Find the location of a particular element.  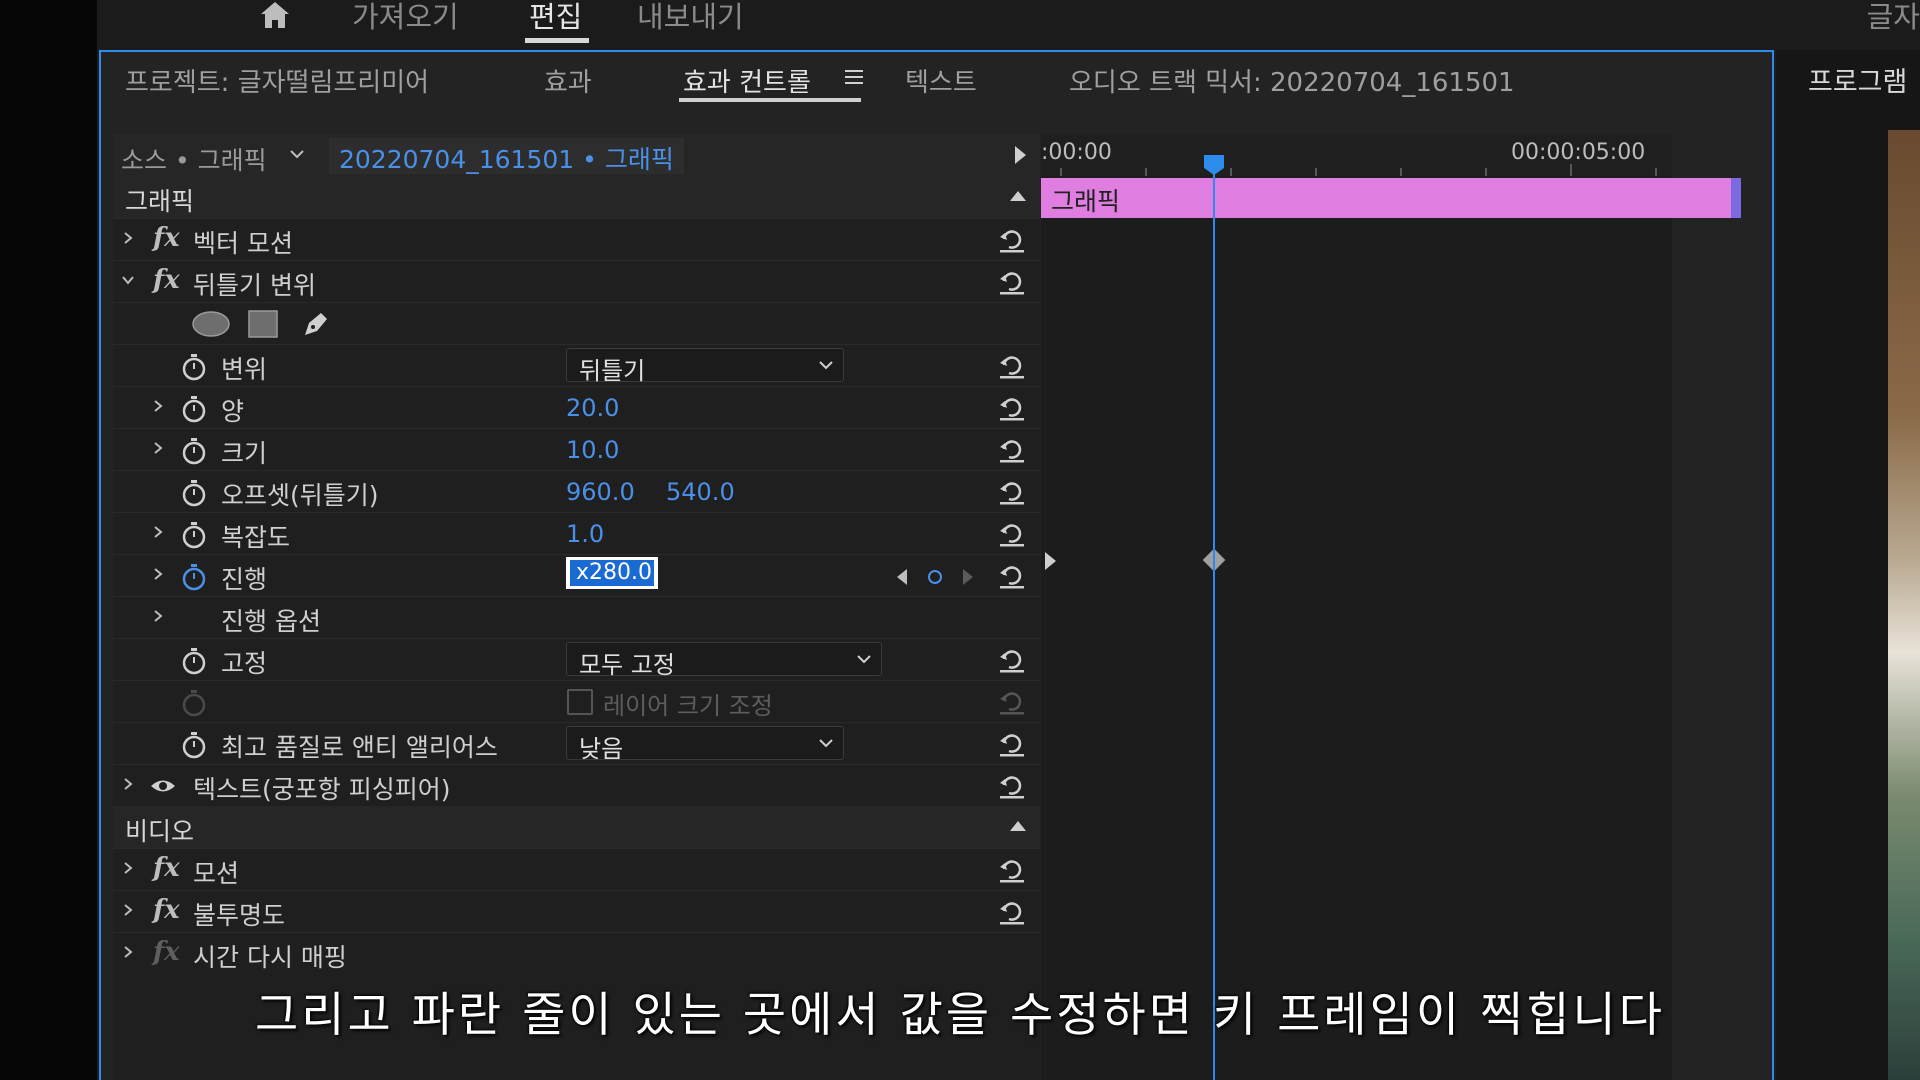

top-bar: 가져오기 편집 내보내기 글자 is located at coordinates (1008, 25).